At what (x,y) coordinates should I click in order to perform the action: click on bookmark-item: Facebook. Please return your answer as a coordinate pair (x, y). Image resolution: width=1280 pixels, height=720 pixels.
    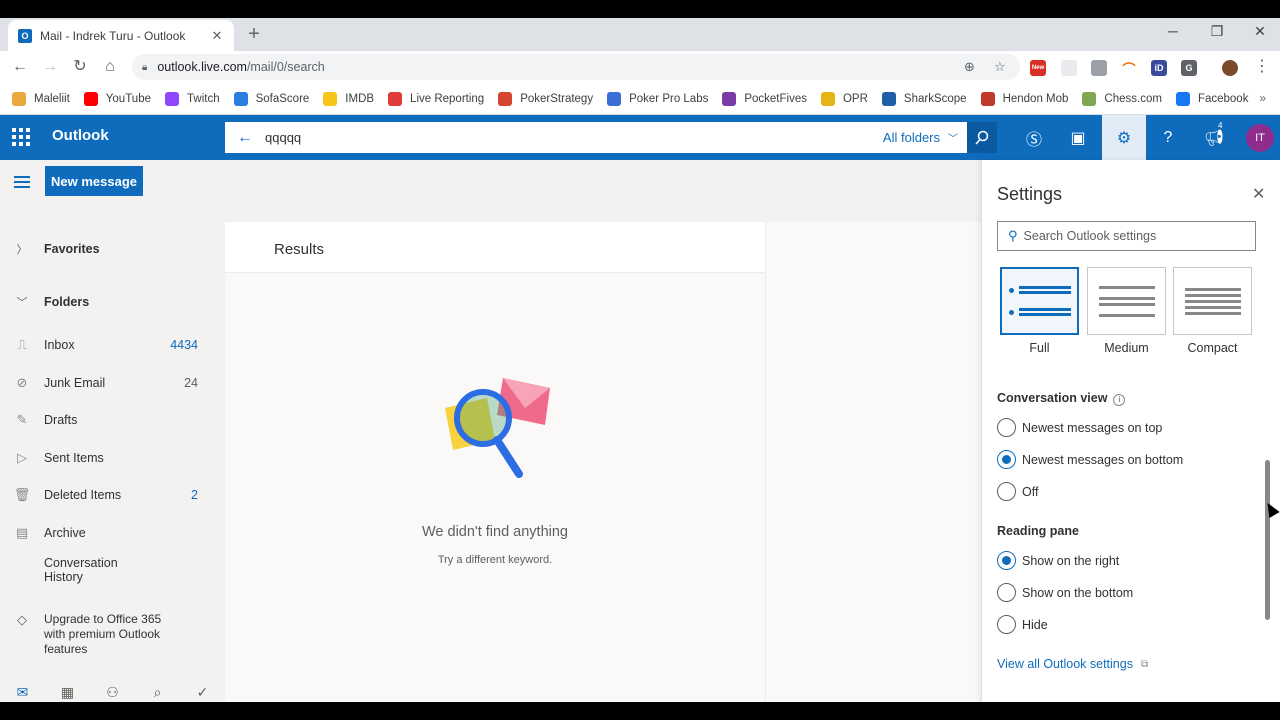
    Looking at the image, I should click on (1211, 98).